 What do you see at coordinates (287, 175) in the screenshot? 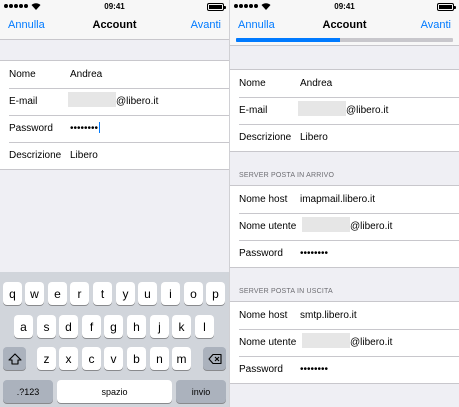
I see `incoming-server-header: SERVER POSTA IN ARRIVO` at bounding box center [287, 175].